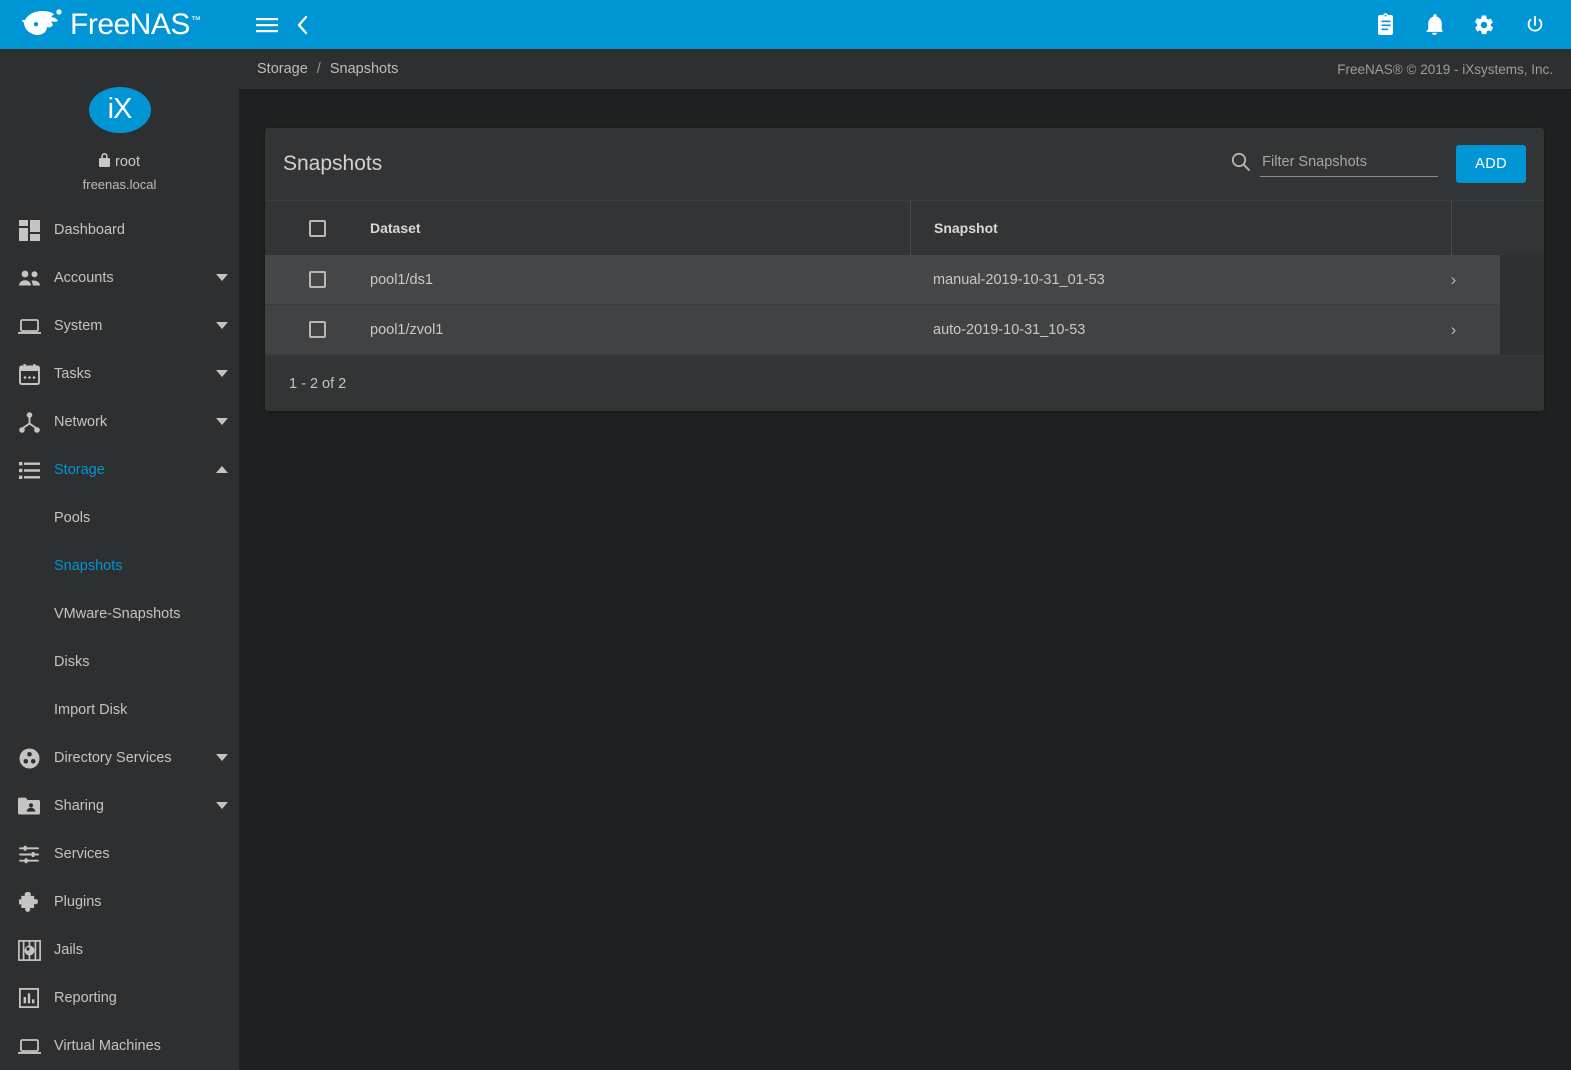 This screenshot has height=1070, width=1571. I want to click on tasks-clipboard-icon, so click(1385, 24).